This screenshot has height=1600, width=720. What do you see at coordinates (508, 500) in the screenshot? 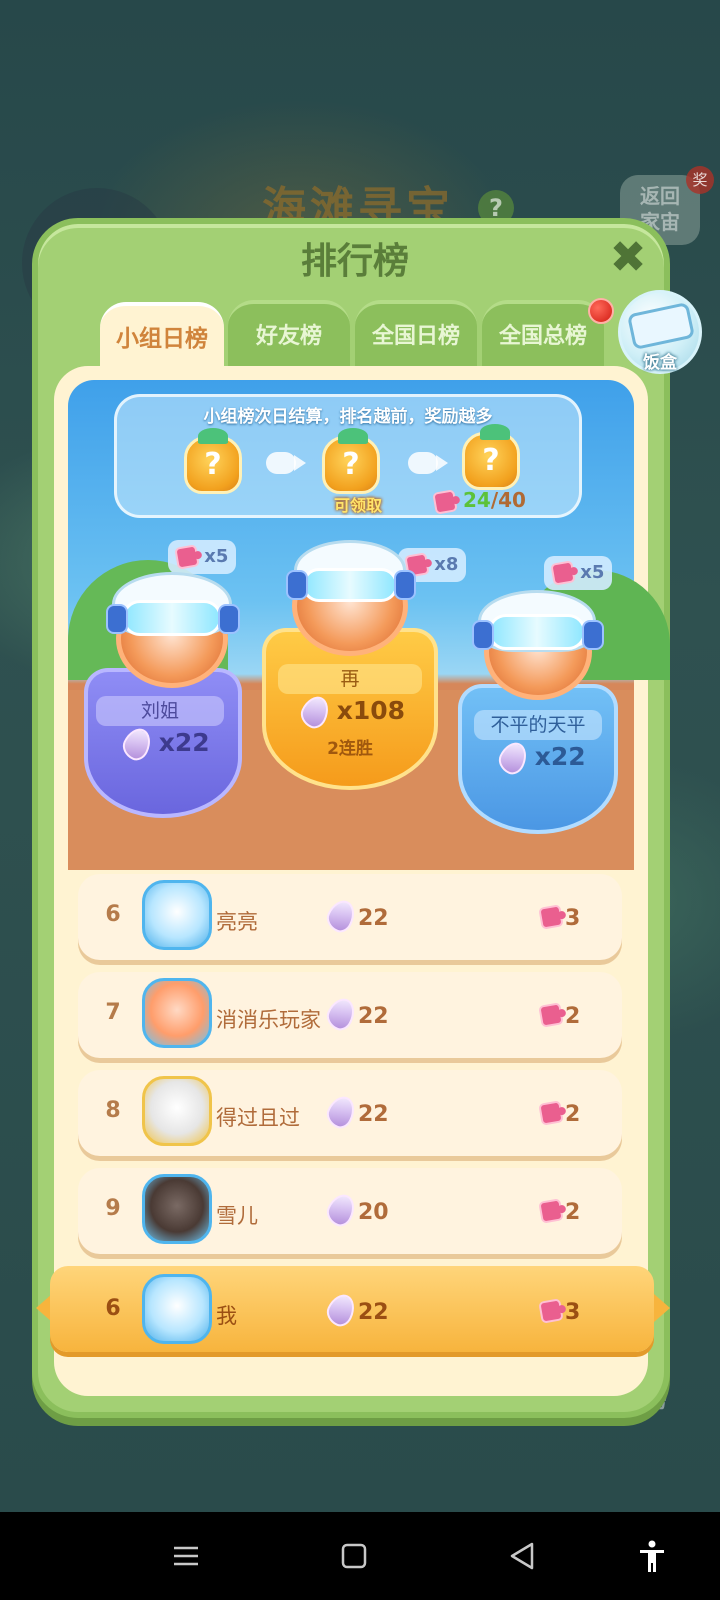
I see `progress-total: /40` at bounding box center [508, 500].